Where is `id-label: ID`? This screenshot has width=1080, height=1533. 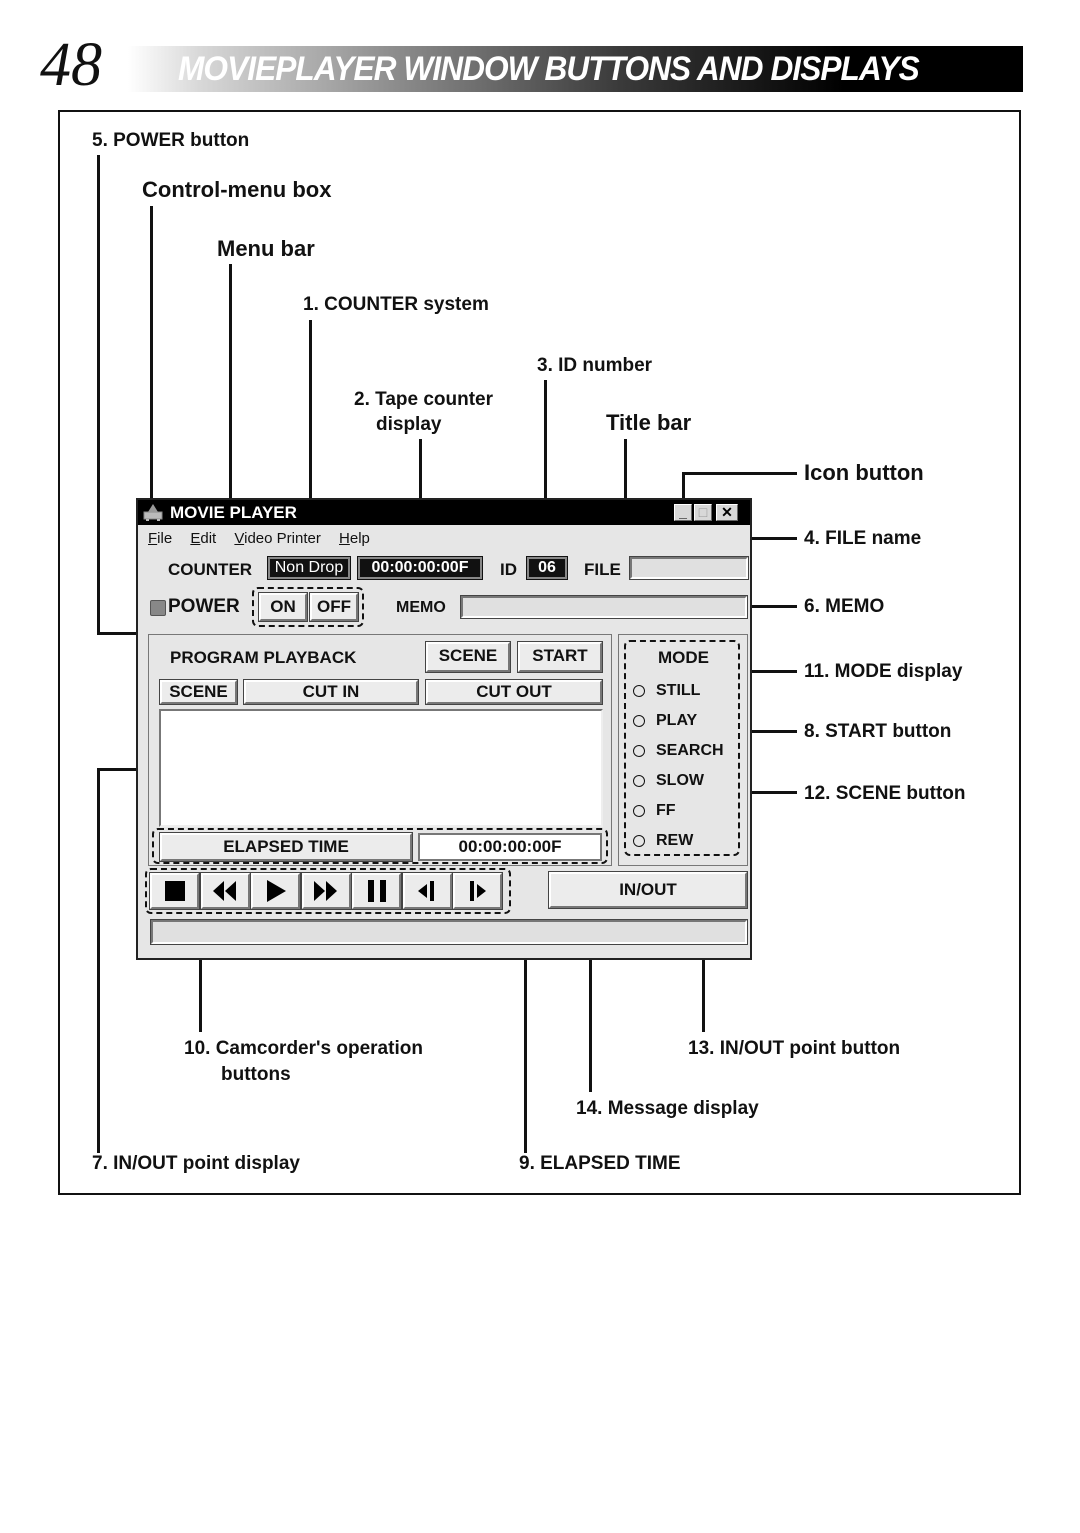
id-label: ID is located at coordinates (508, 569).